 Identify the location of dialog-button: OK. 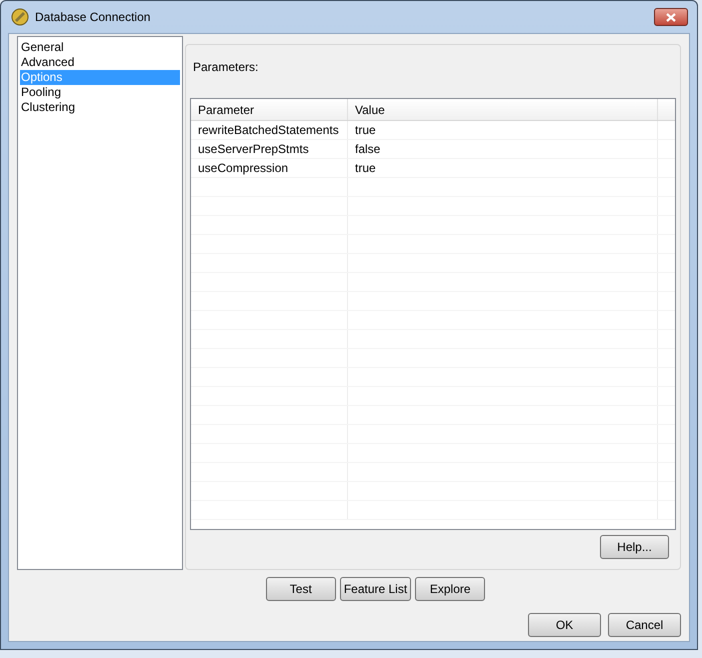
(564, 625).